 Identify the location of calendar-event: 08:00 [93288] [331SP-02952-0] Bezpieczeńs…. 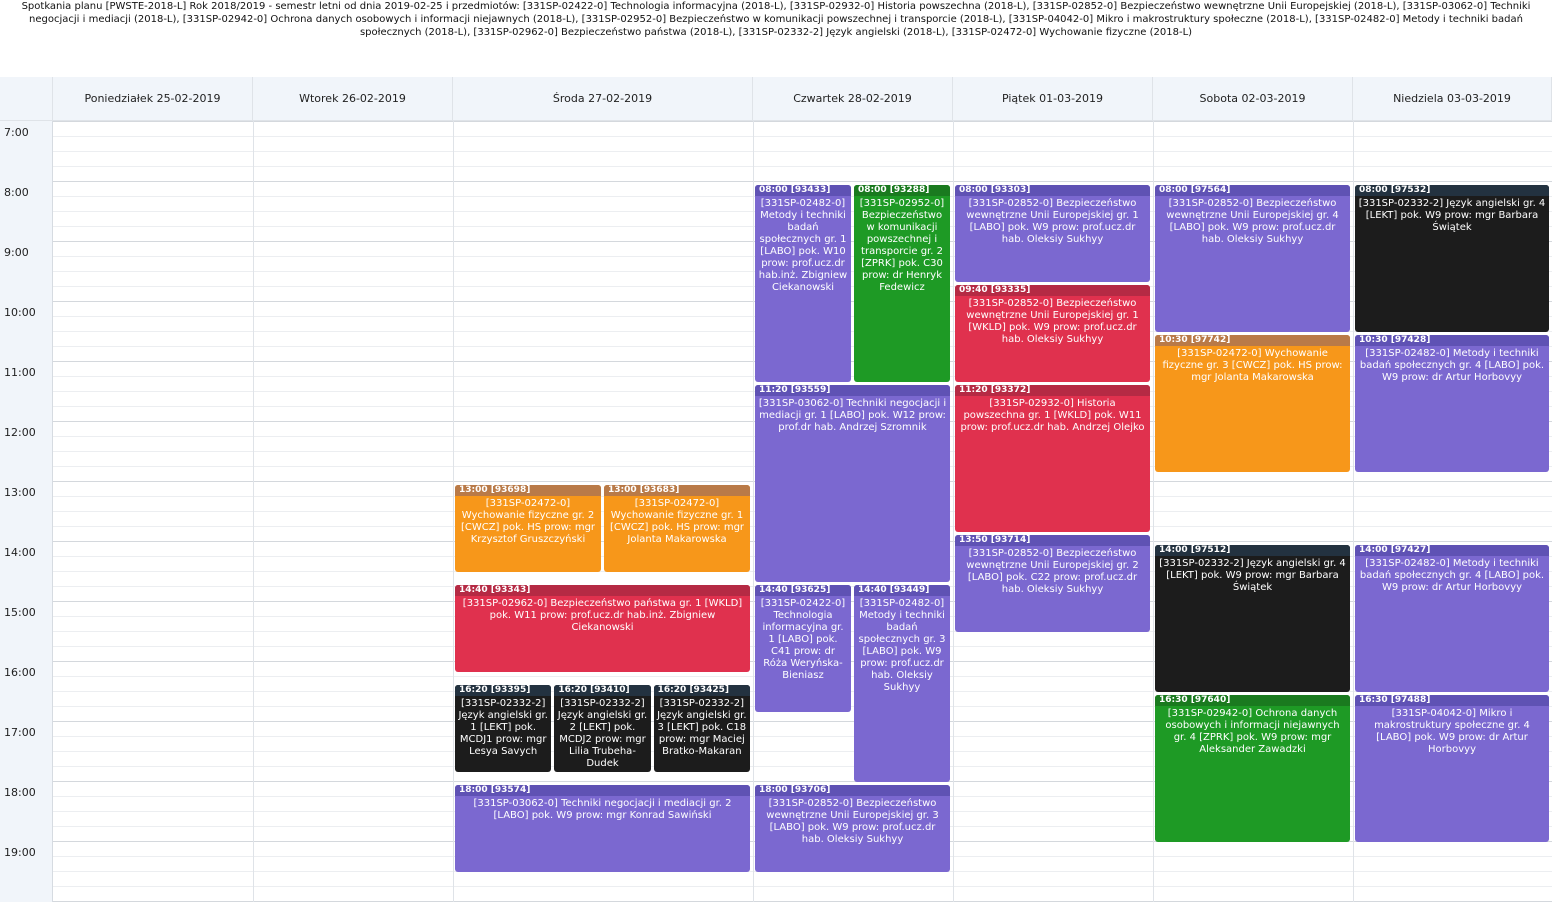
(902, 283).